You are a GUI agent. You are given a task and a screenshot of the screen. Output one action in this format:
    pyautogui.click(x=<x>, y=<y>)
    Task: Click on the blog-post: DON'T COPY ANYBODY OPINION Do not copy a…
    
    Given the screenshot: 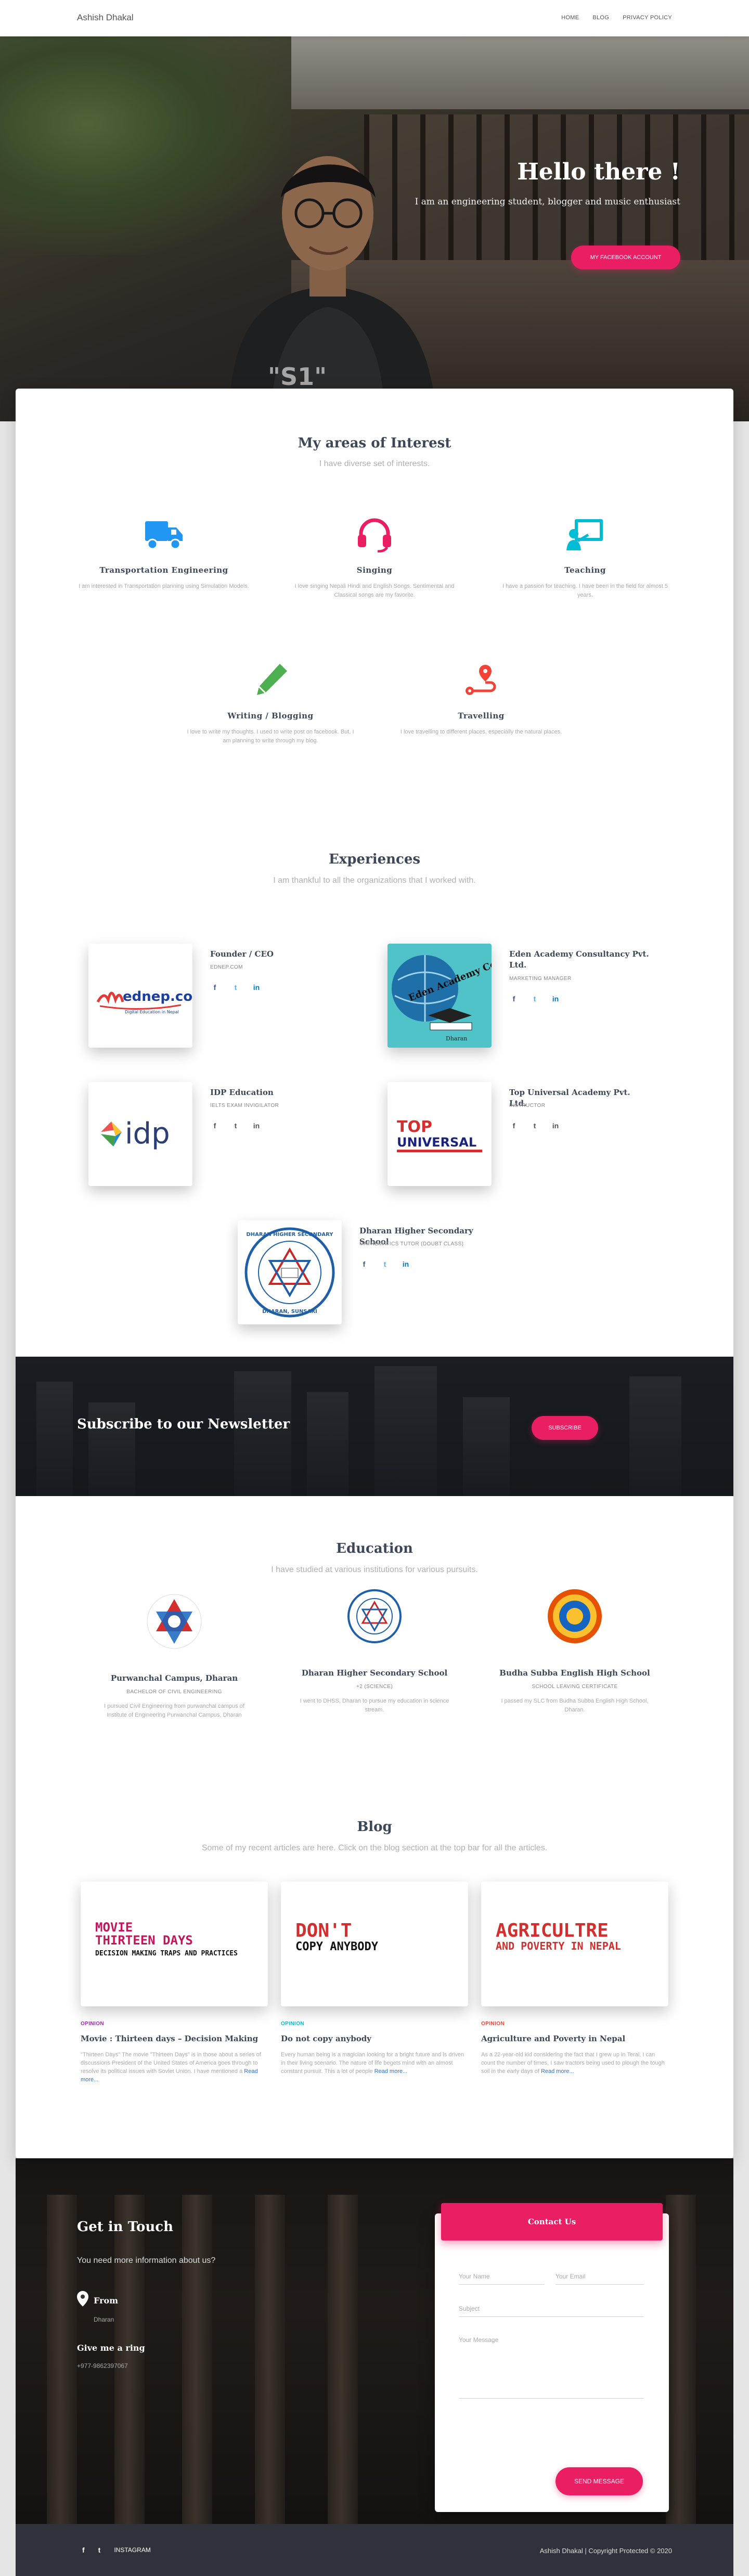 What is the action you would take?
    pyautogui.click(x=374, y=1979)
    